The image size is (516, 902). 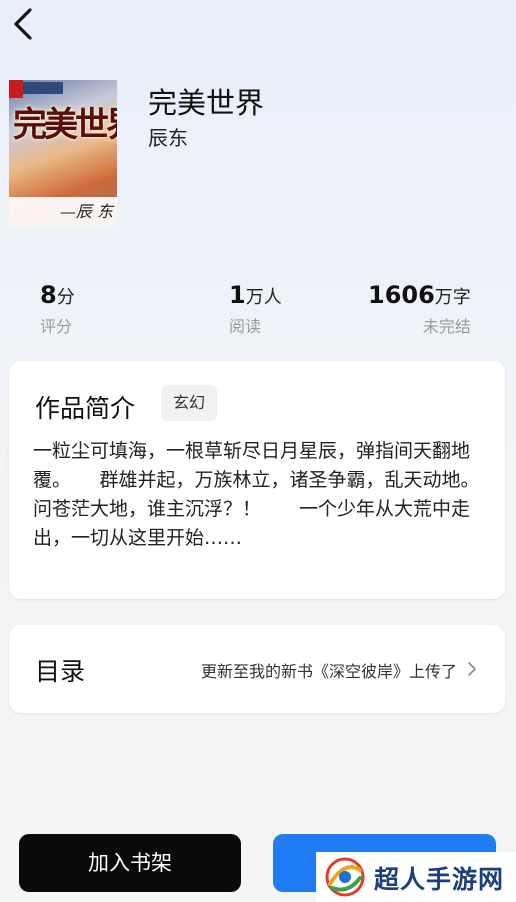 What do you see at coordinates (65, 297) in the screenshot?
I see `rating-unit: 分` at bounding box center [65, 297].